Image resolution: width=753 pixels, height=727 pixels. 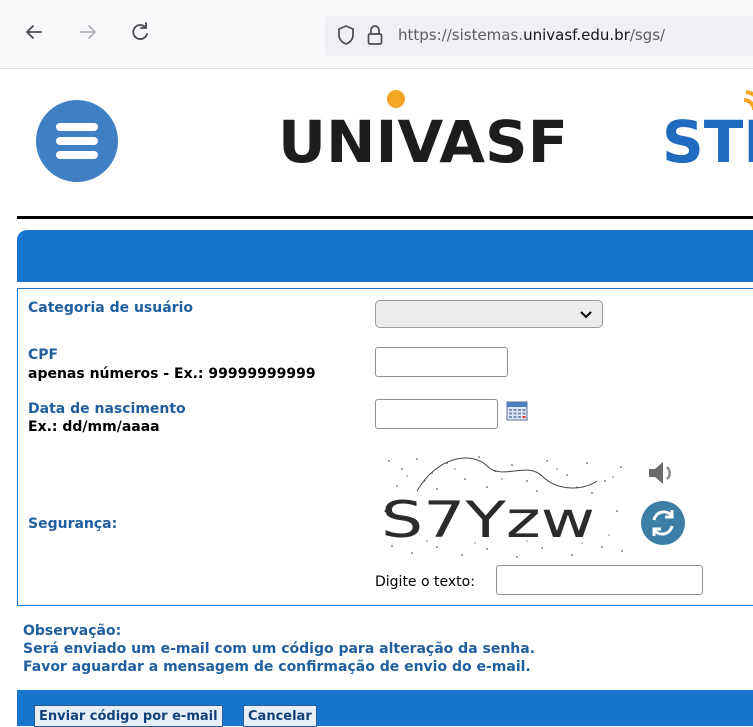 I want to click on chevron-down-icon, so click(x=586, y=315).